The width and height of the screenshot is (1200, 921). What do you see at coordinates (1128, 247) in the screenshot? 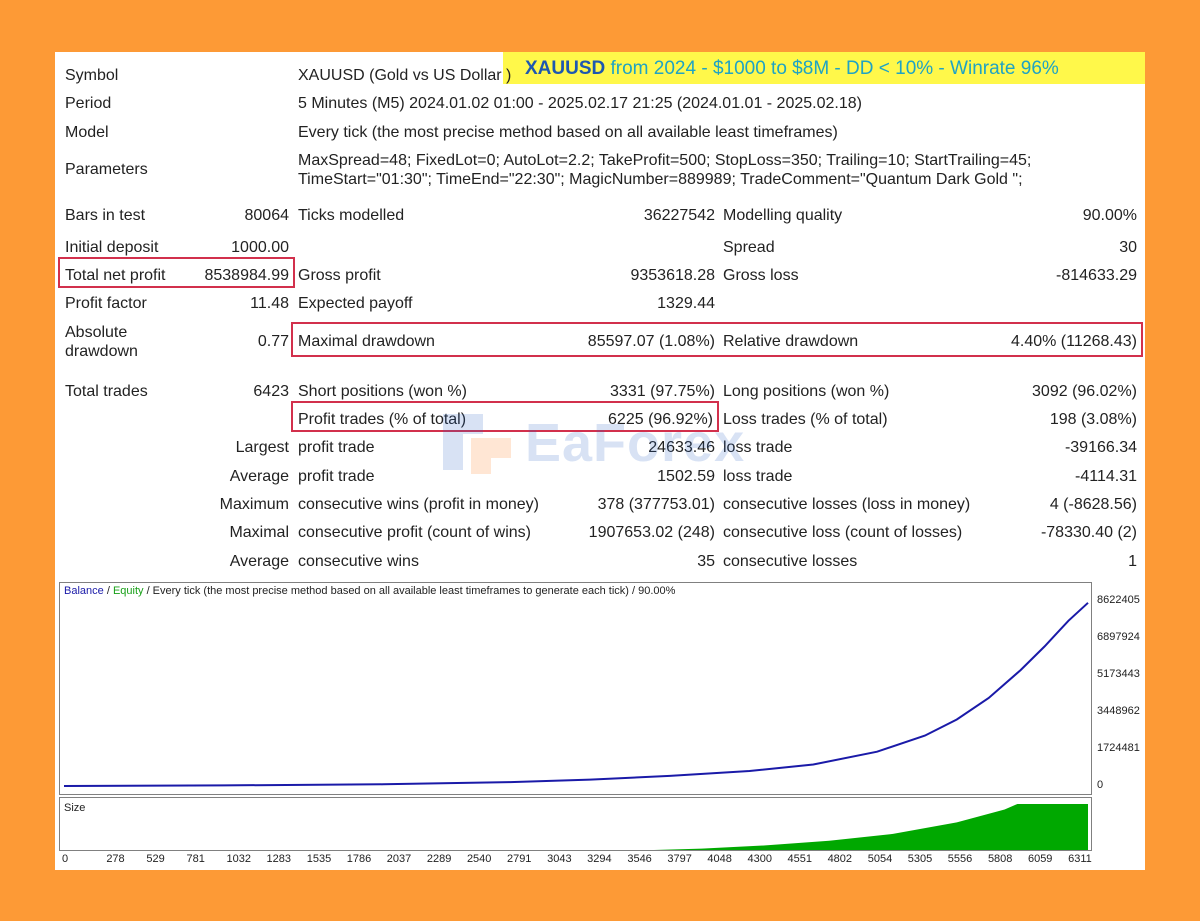
I see `spread-value: 30` at bounding box center [1128, 247].